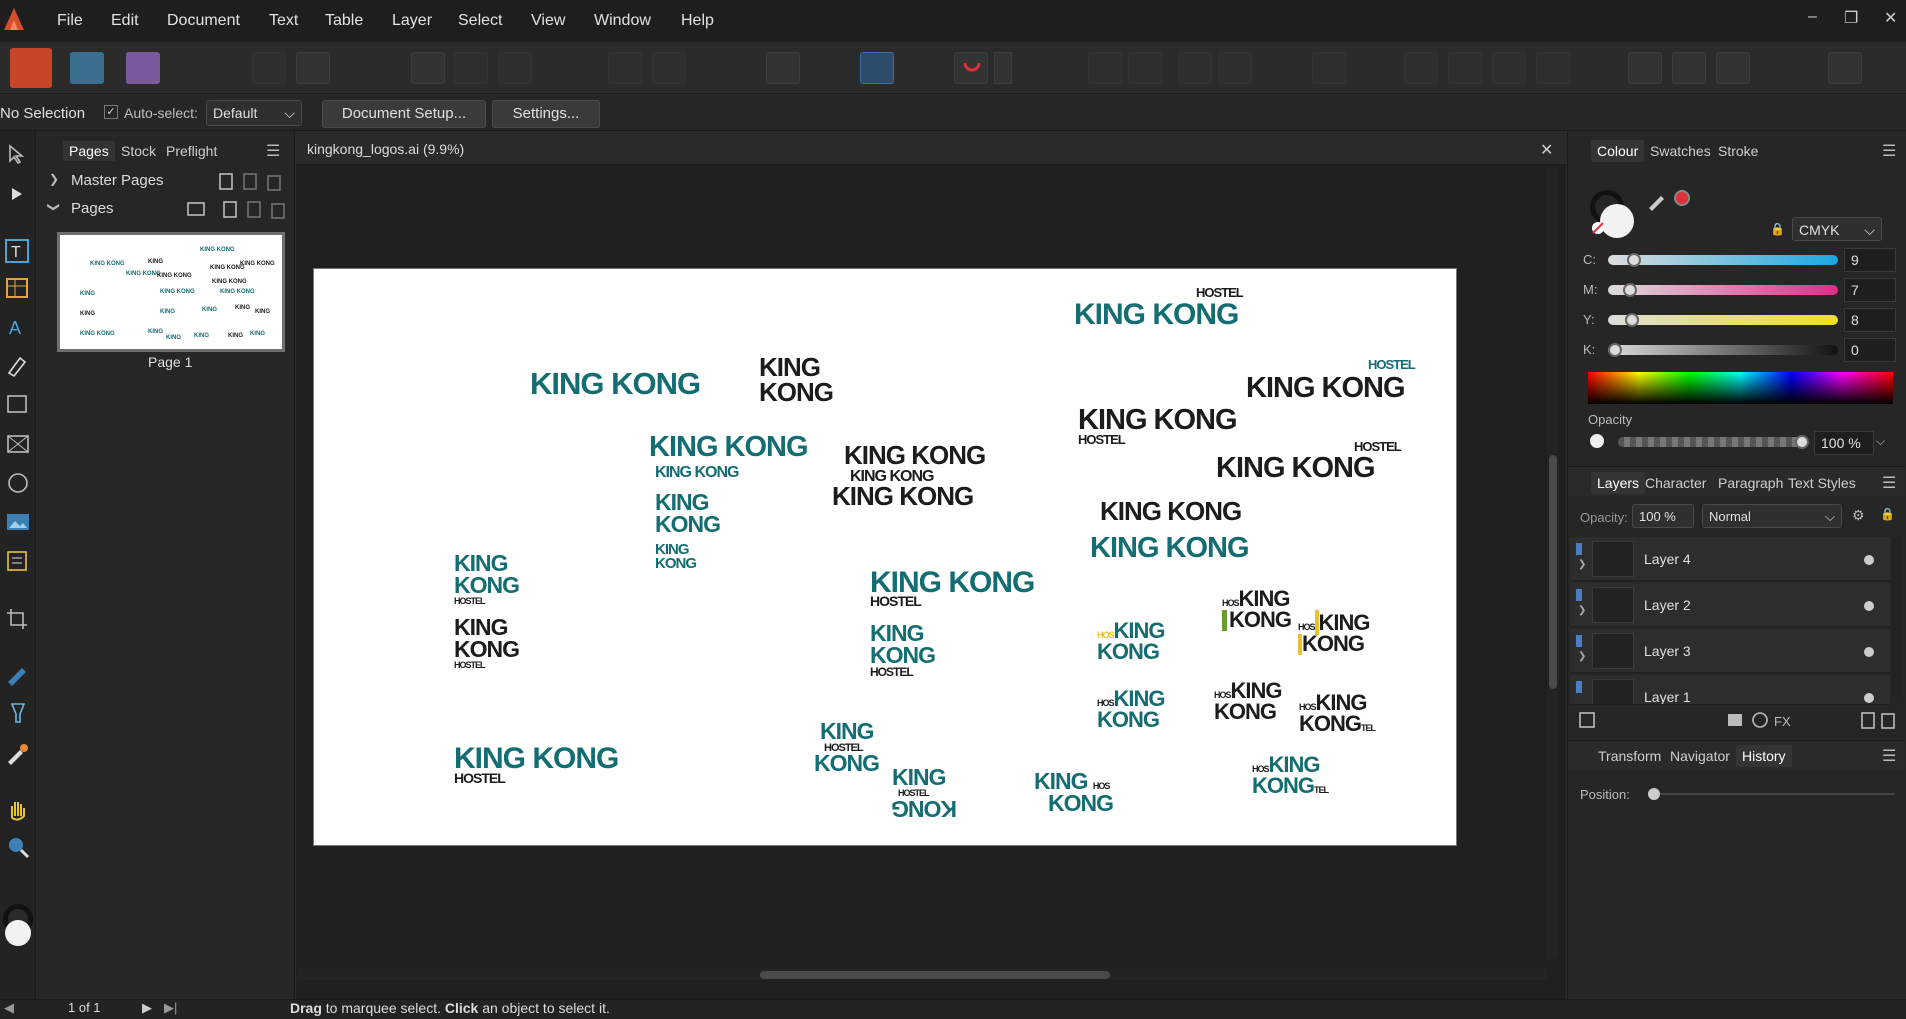  I want to click on chevron-down-icon: ⌵, so click(1880, 441).